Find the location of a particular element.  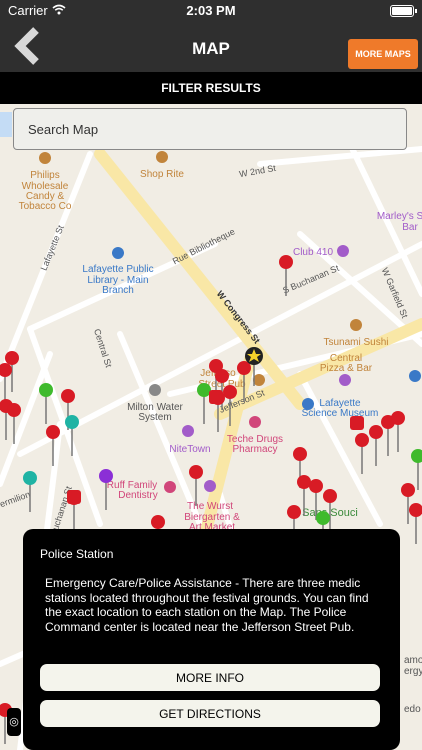

more-info-button: MORE INFO is located at coordinates (210, 677).